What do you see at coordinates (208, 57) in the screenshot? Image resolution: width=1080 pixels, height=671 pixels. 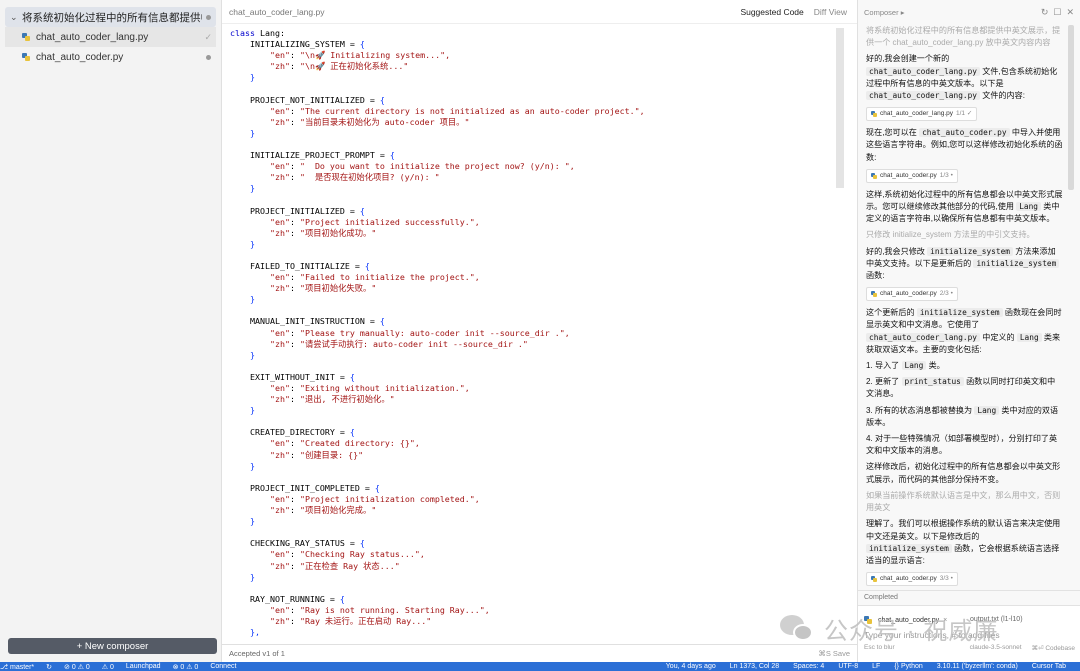 I see `modified-dot-icon` at bounding box center [208, 57].